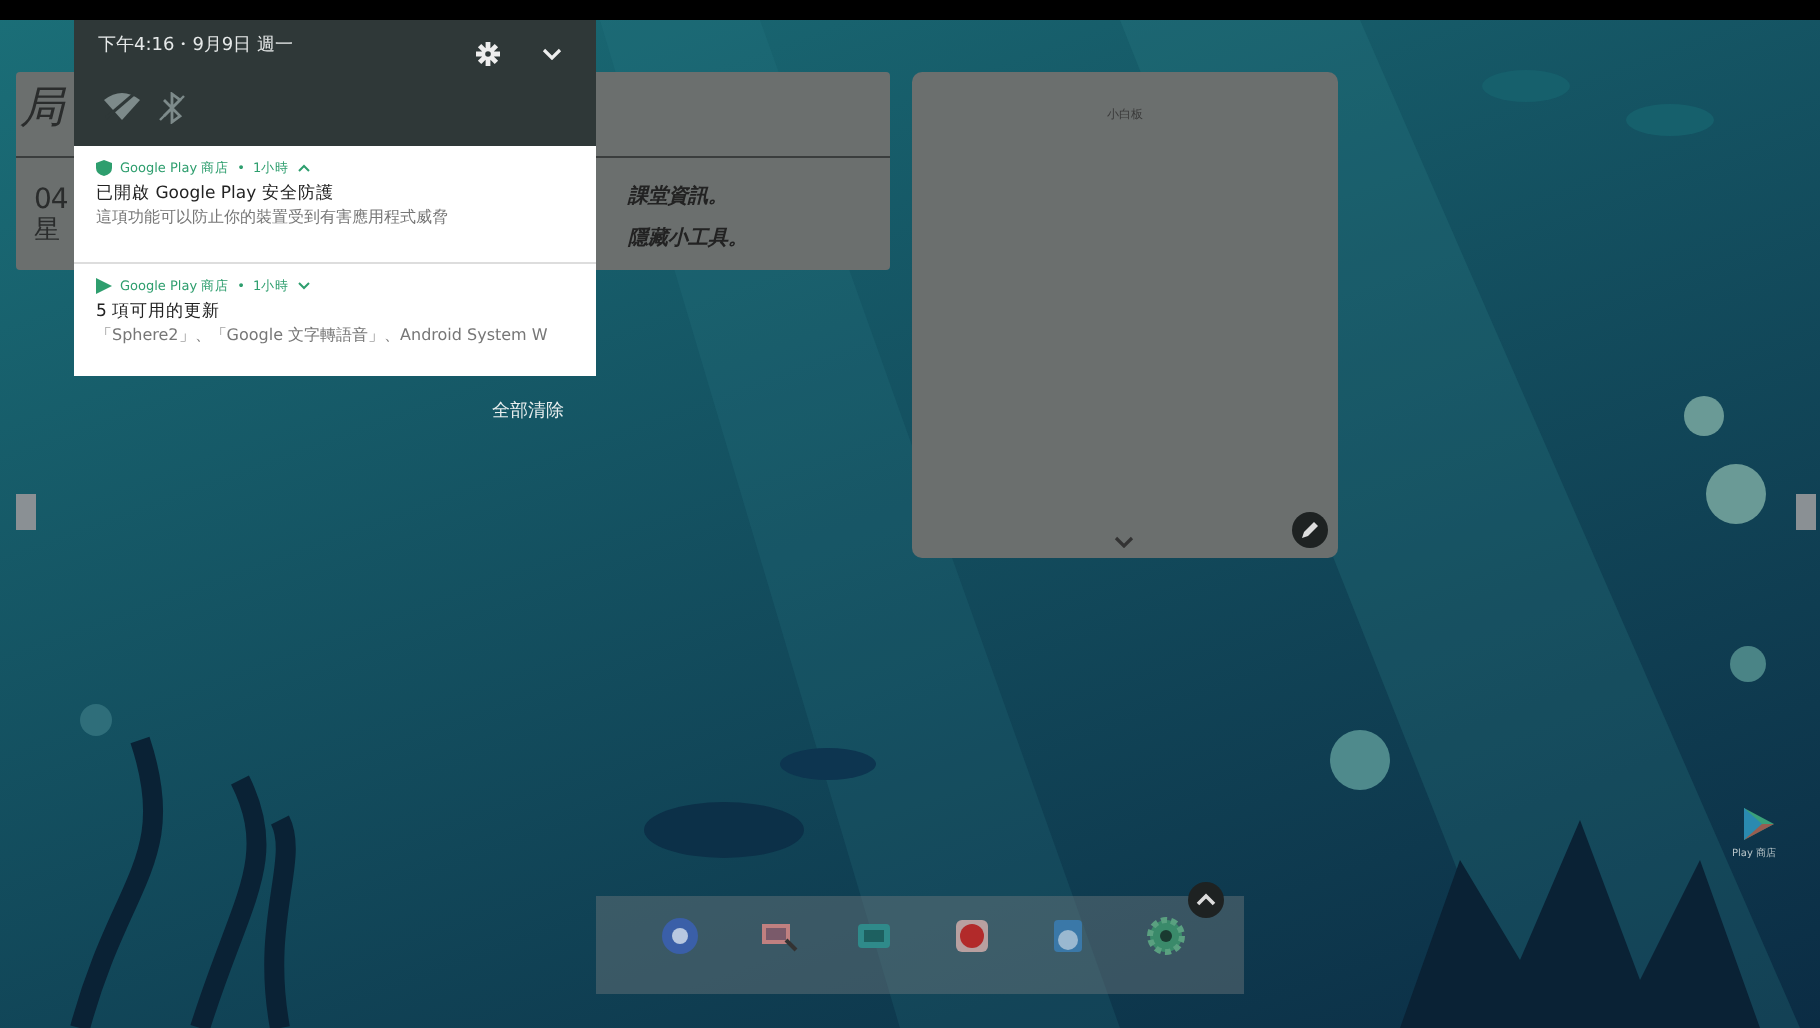  Describe the element at coordinates (216, 194) in the screenshot. I see `notification-title: 已開啟 Google Play 安全防護` at that location.